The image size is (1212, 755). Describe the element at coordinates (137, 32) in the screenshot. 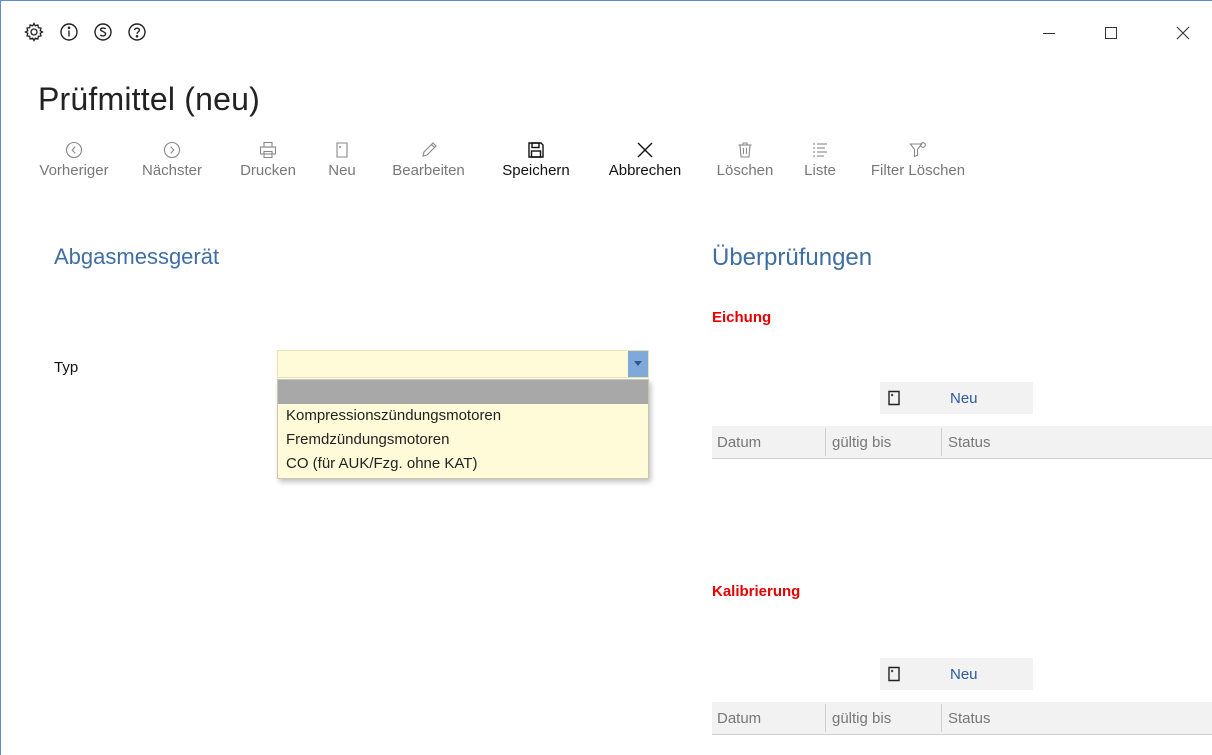

I see `help-icon` at that location.